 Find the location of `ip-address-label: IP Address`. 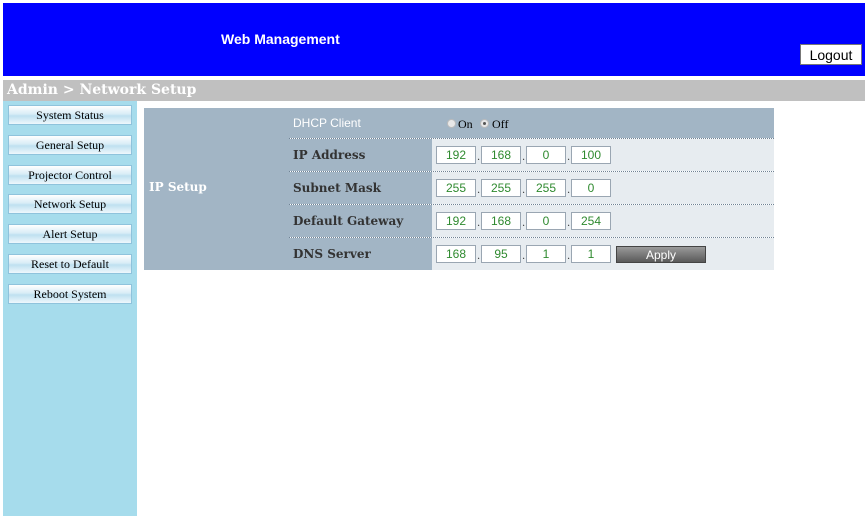

ip-address-label: IP Address is located at coordinates (360, 155).